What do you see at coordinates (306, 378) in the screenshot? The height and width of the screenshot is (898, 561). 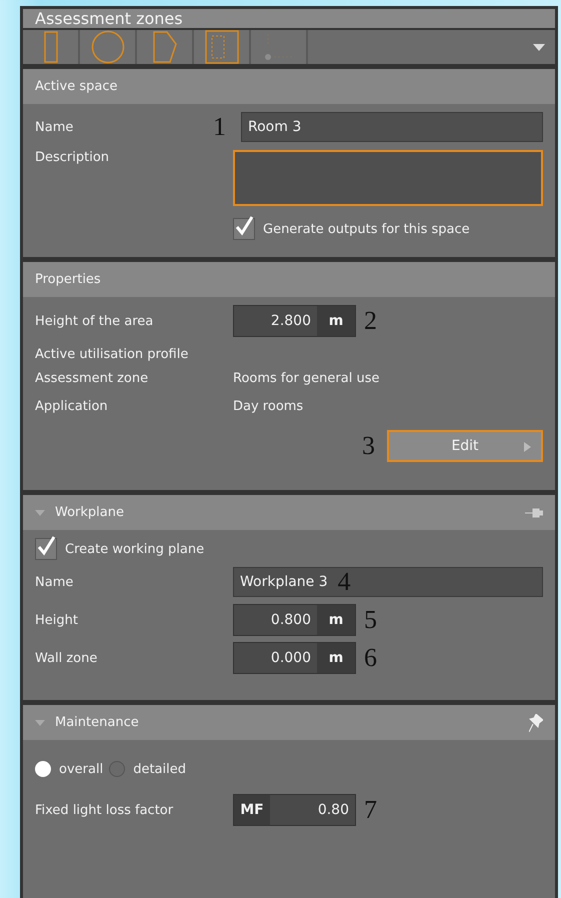 I see `property-value: Rooms for general use` at bounding box center [306, 378].